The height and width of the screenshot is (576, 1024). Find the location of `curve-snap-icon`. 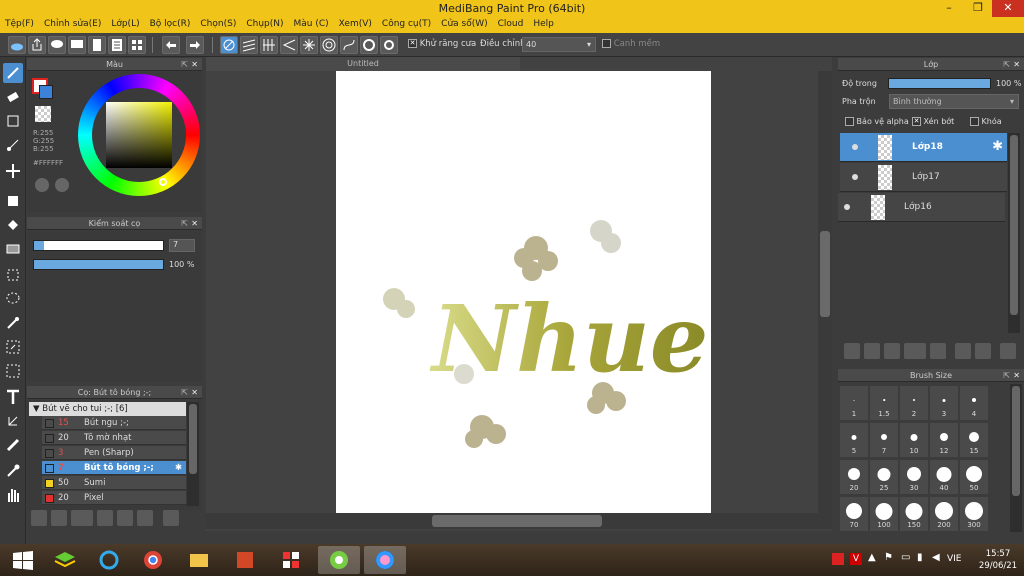

curve-snap-icon is located at coordinates (349, 45).